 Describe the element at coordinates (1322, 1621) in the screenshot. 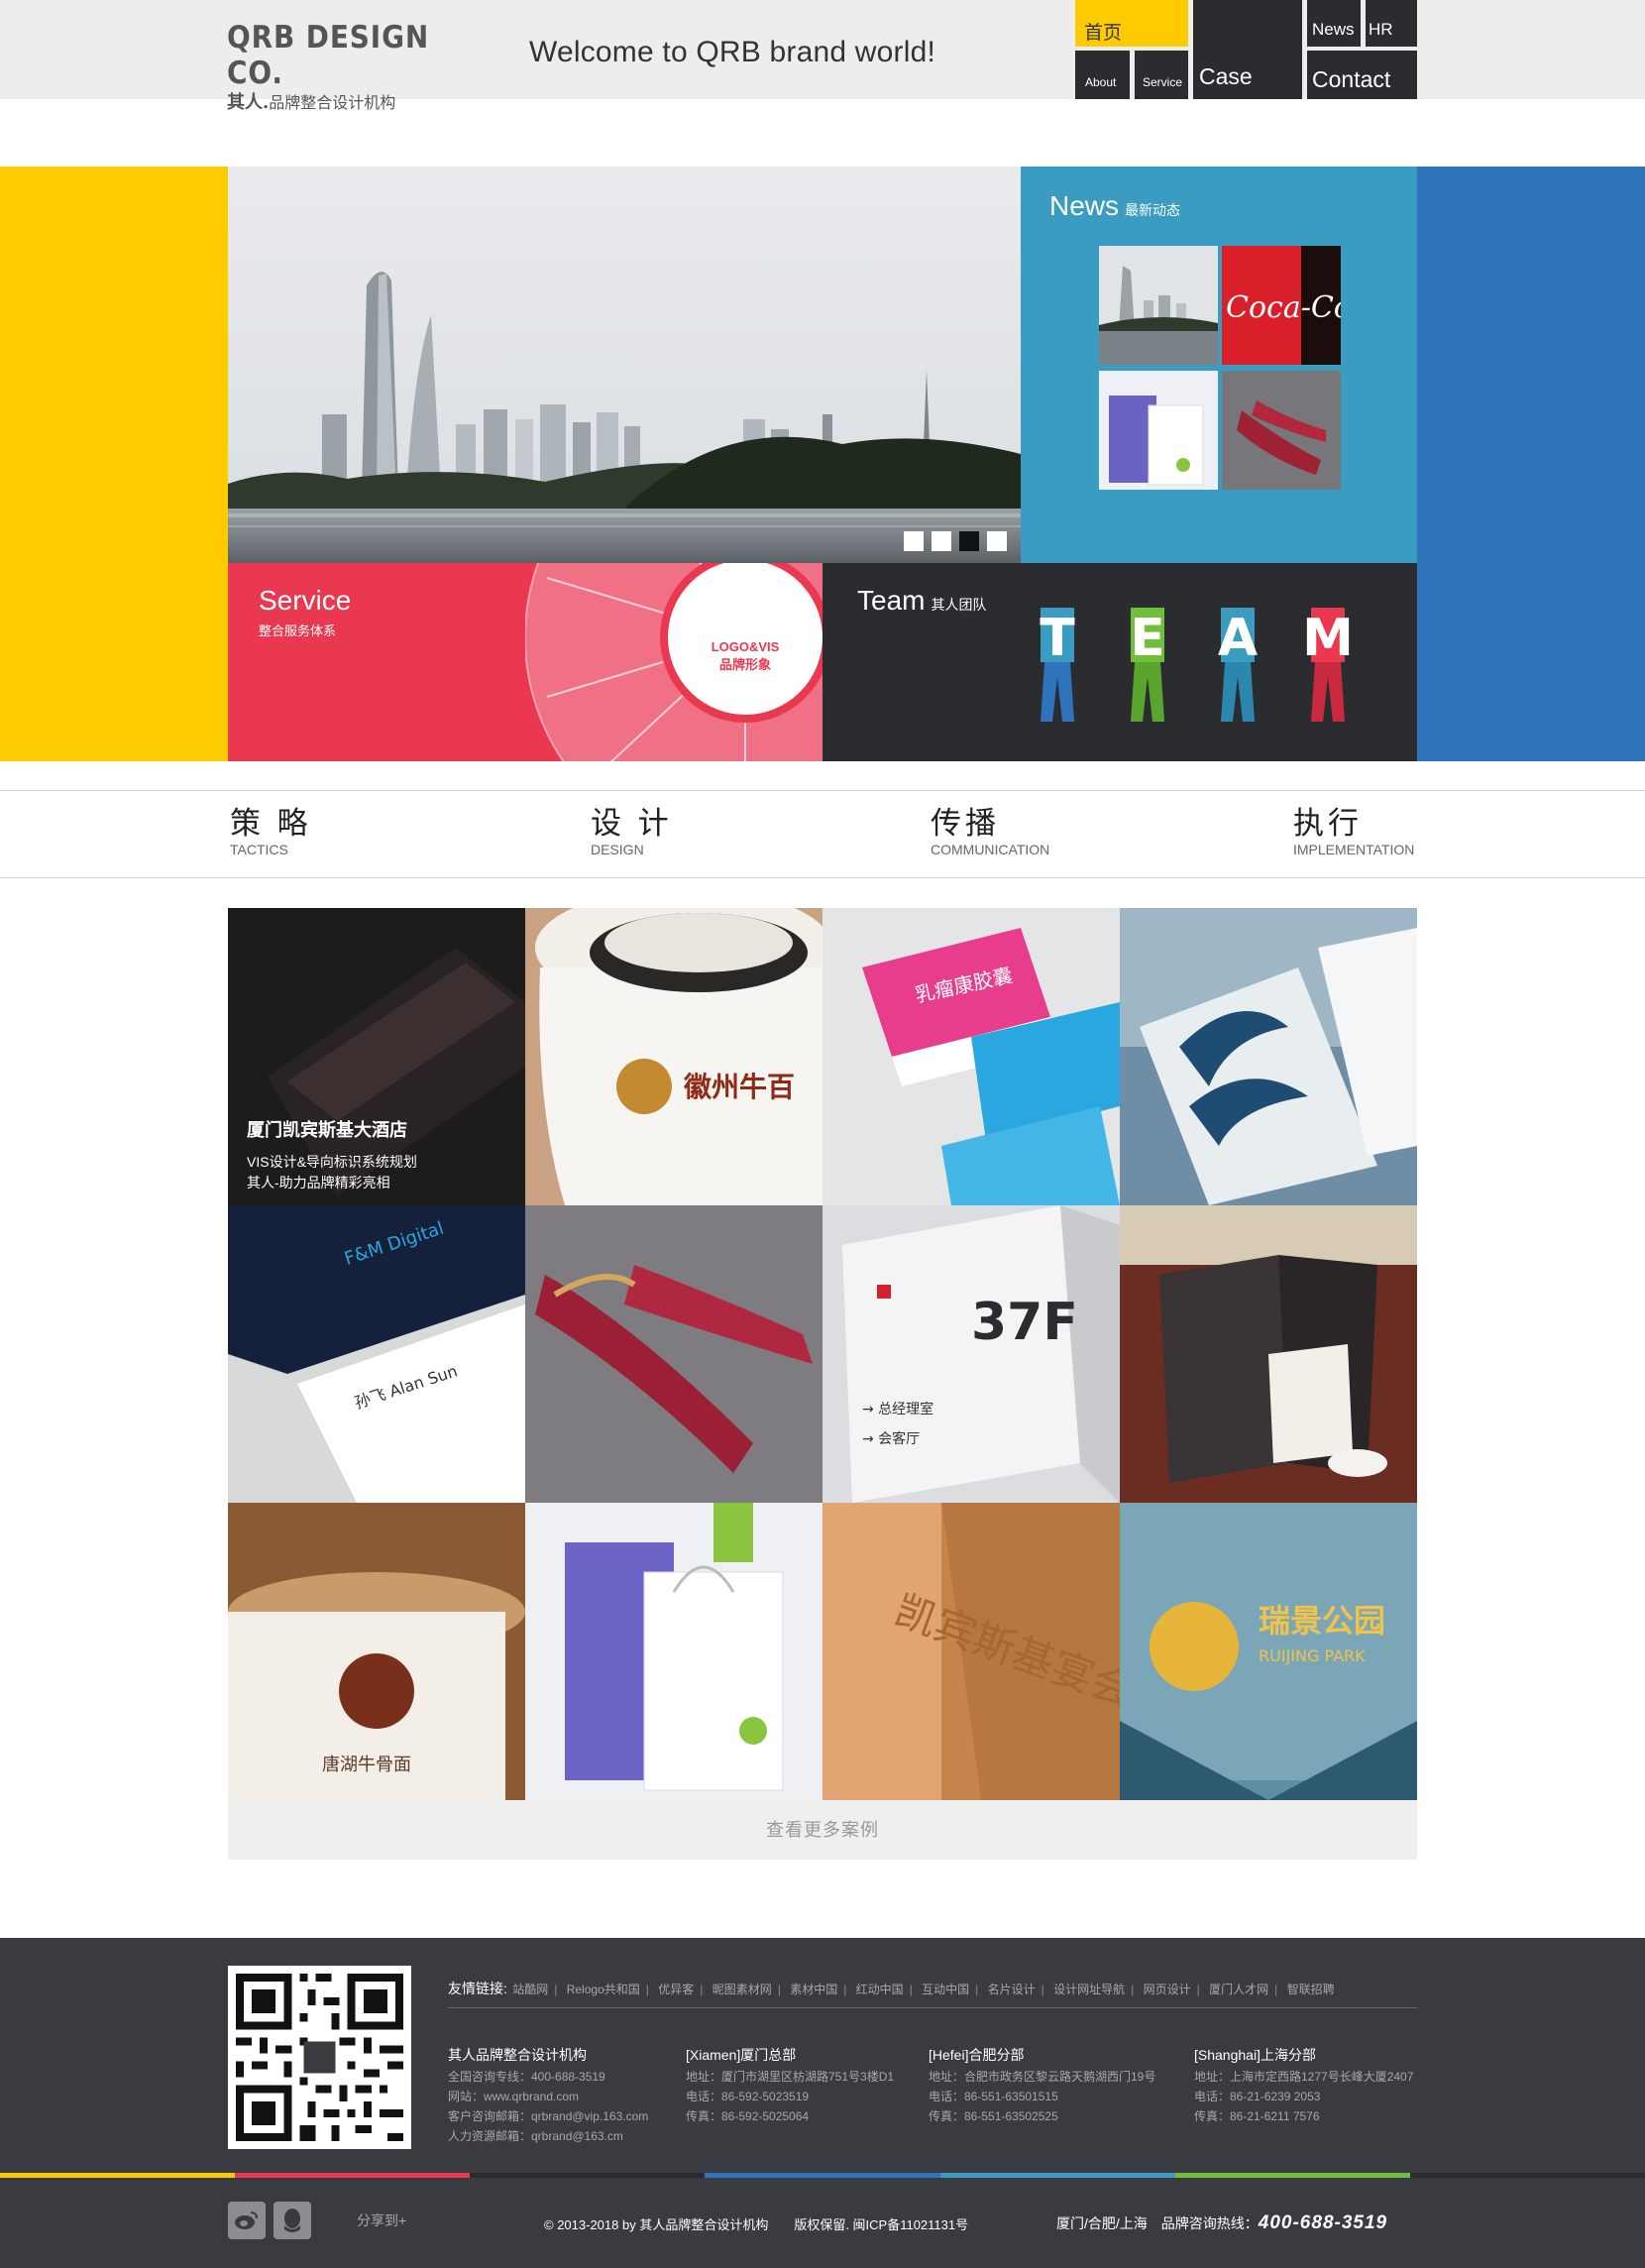

I see `svg-text: 瑞景公园` at that location.